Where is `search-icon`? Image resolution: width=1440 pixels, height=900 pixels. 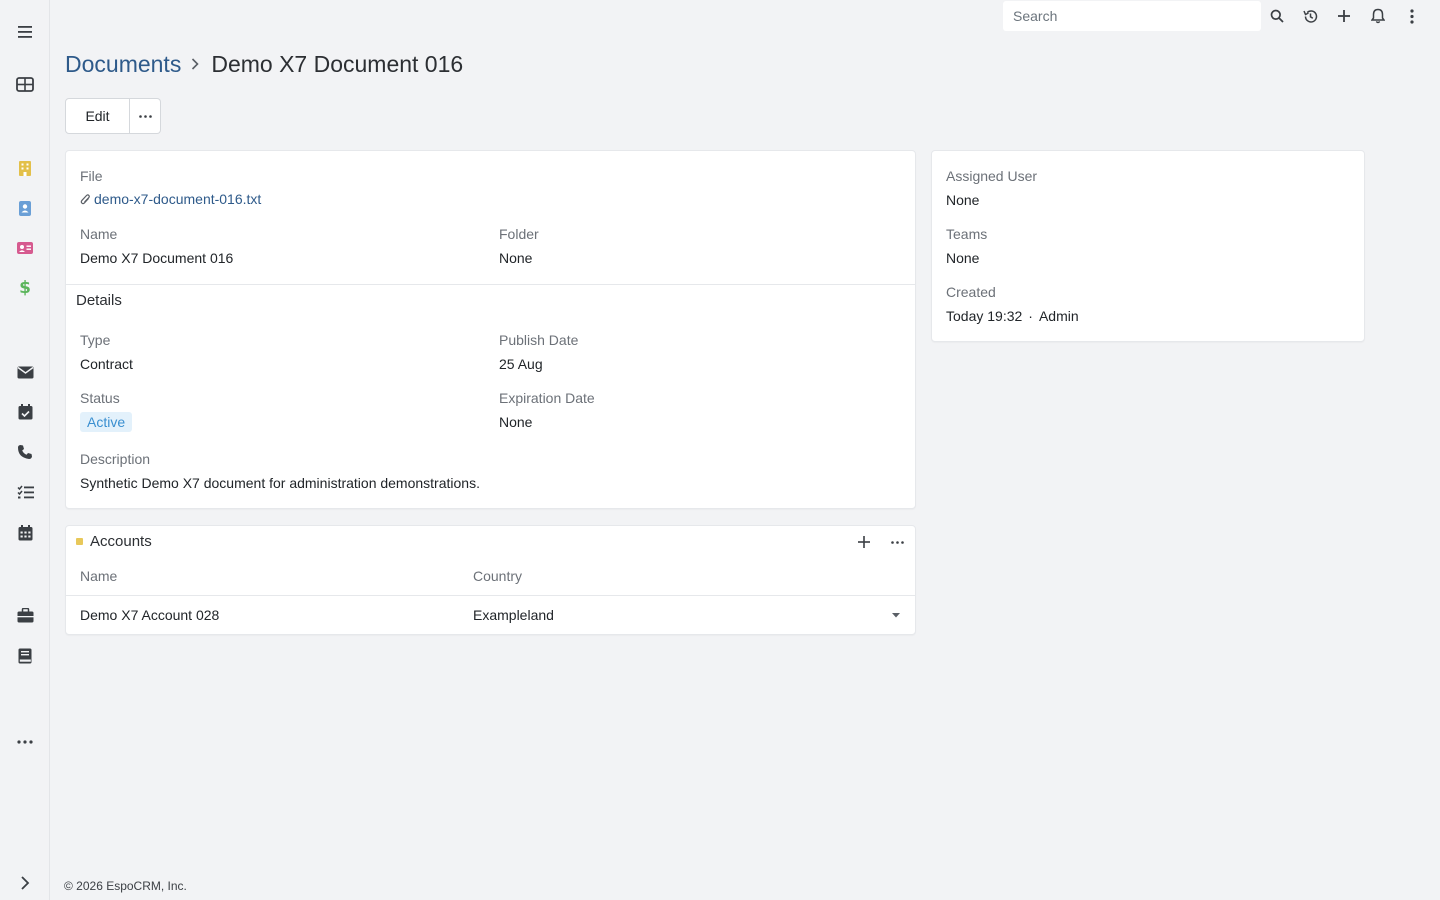 search-icon is located at coordinates (1277, 16).